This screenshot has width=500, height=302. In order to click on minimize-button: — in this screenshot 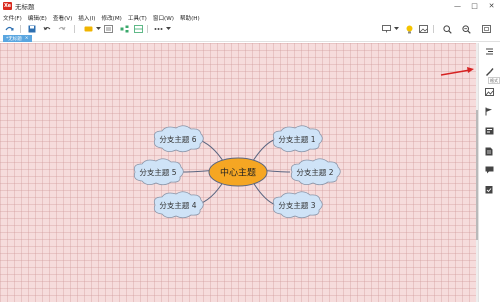, I will do `click(457, 6)`.